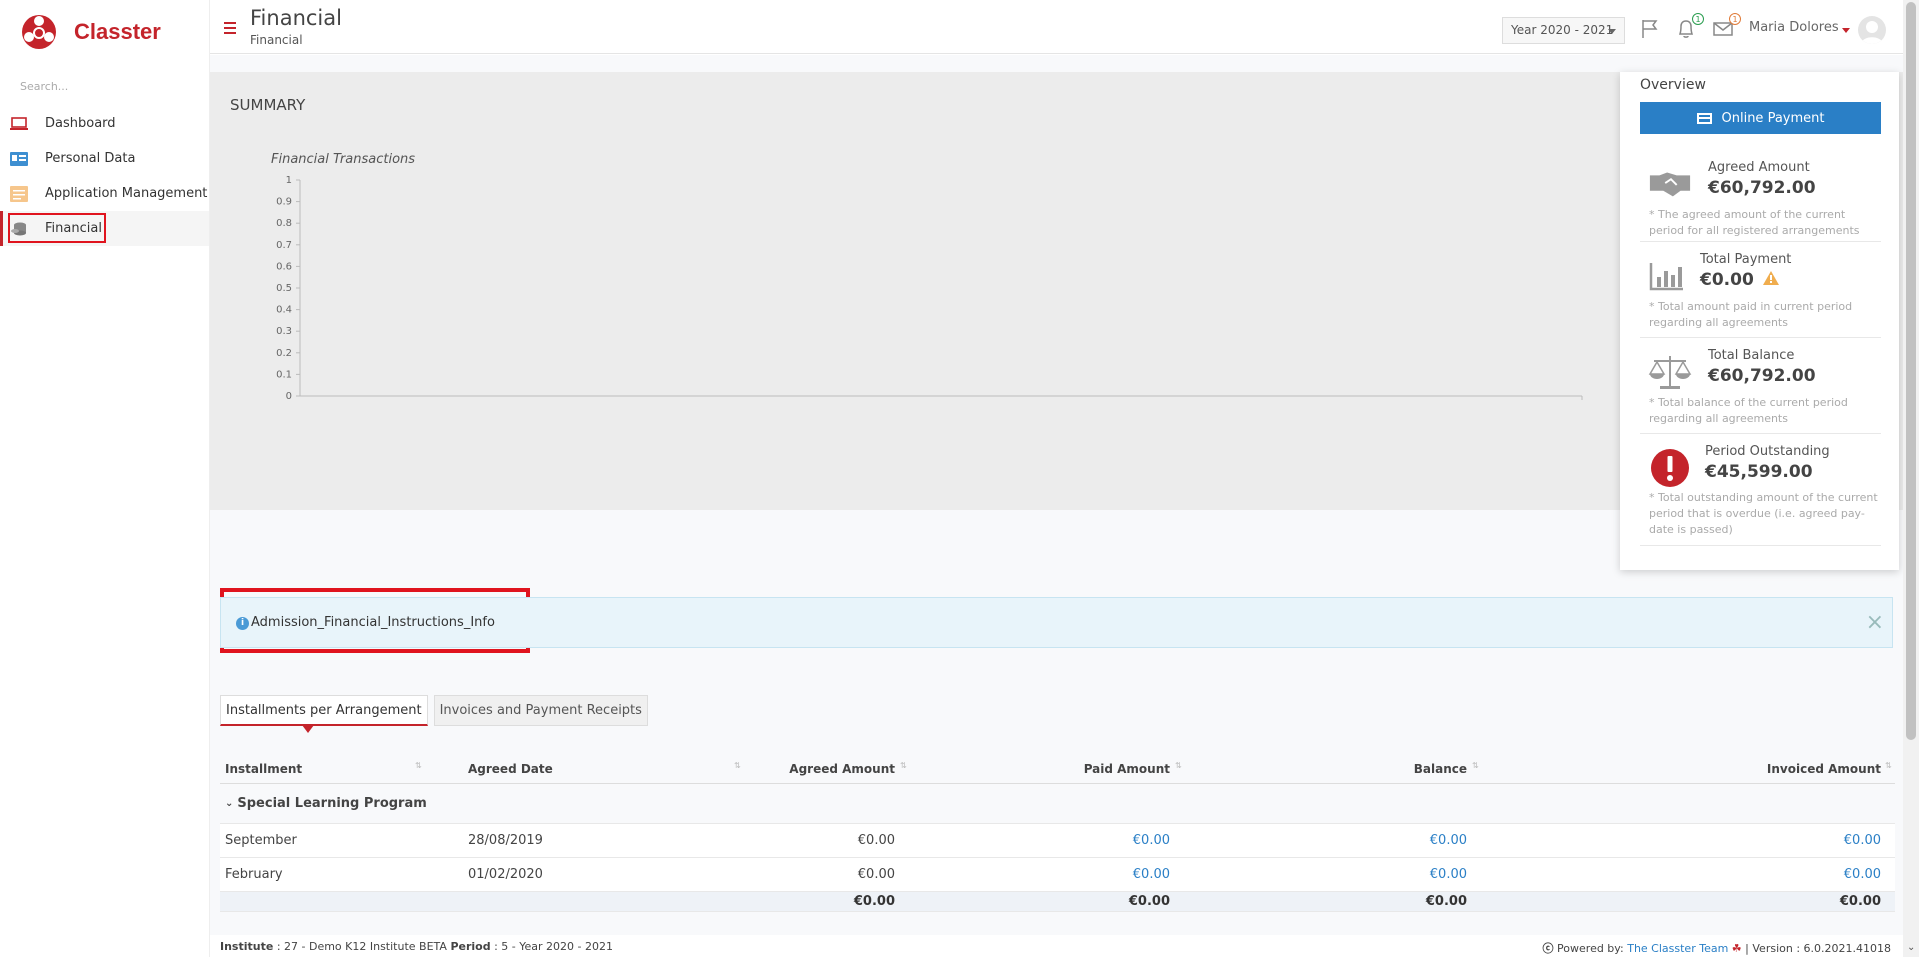 The image size is (1919, 957). Describe the element at coordinates (1670, 372) in the screenshot. I see `balance-scale-icon` at that location.